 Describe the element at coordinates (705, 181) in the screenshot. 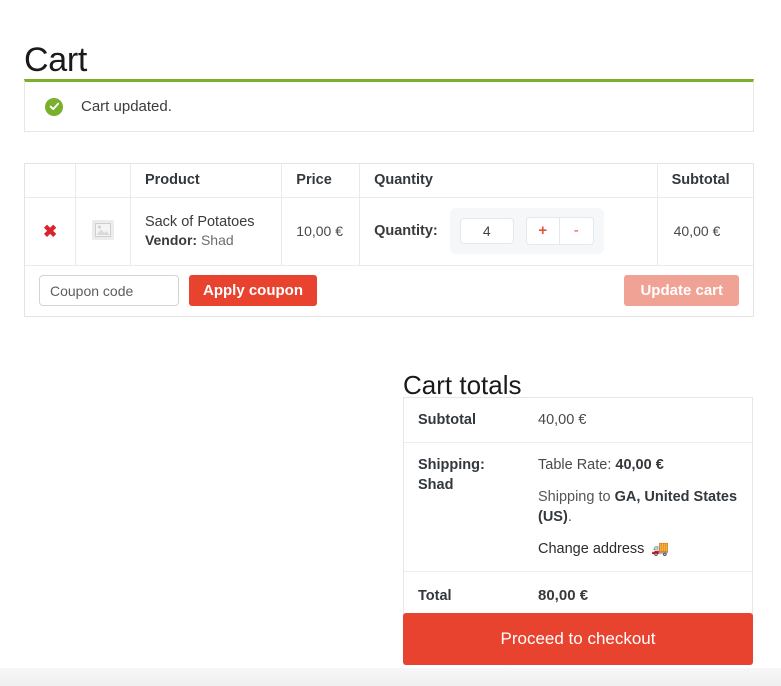

I see `header-subtotal: Subtotal` at that location.